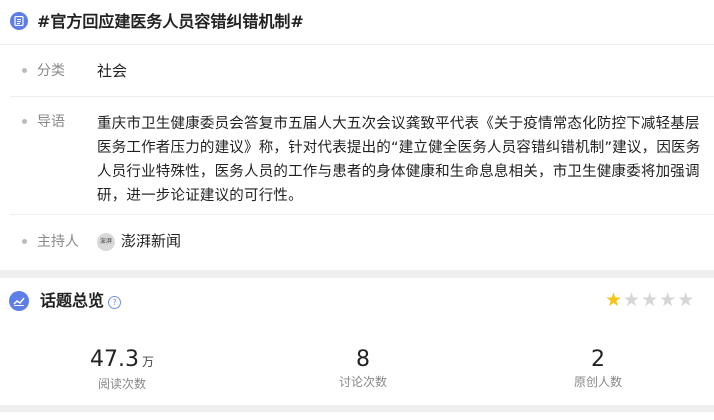  Describe the element at coordinates (106, 242) in the screenshot. I see `host-avatar: 澎湃` at that location.